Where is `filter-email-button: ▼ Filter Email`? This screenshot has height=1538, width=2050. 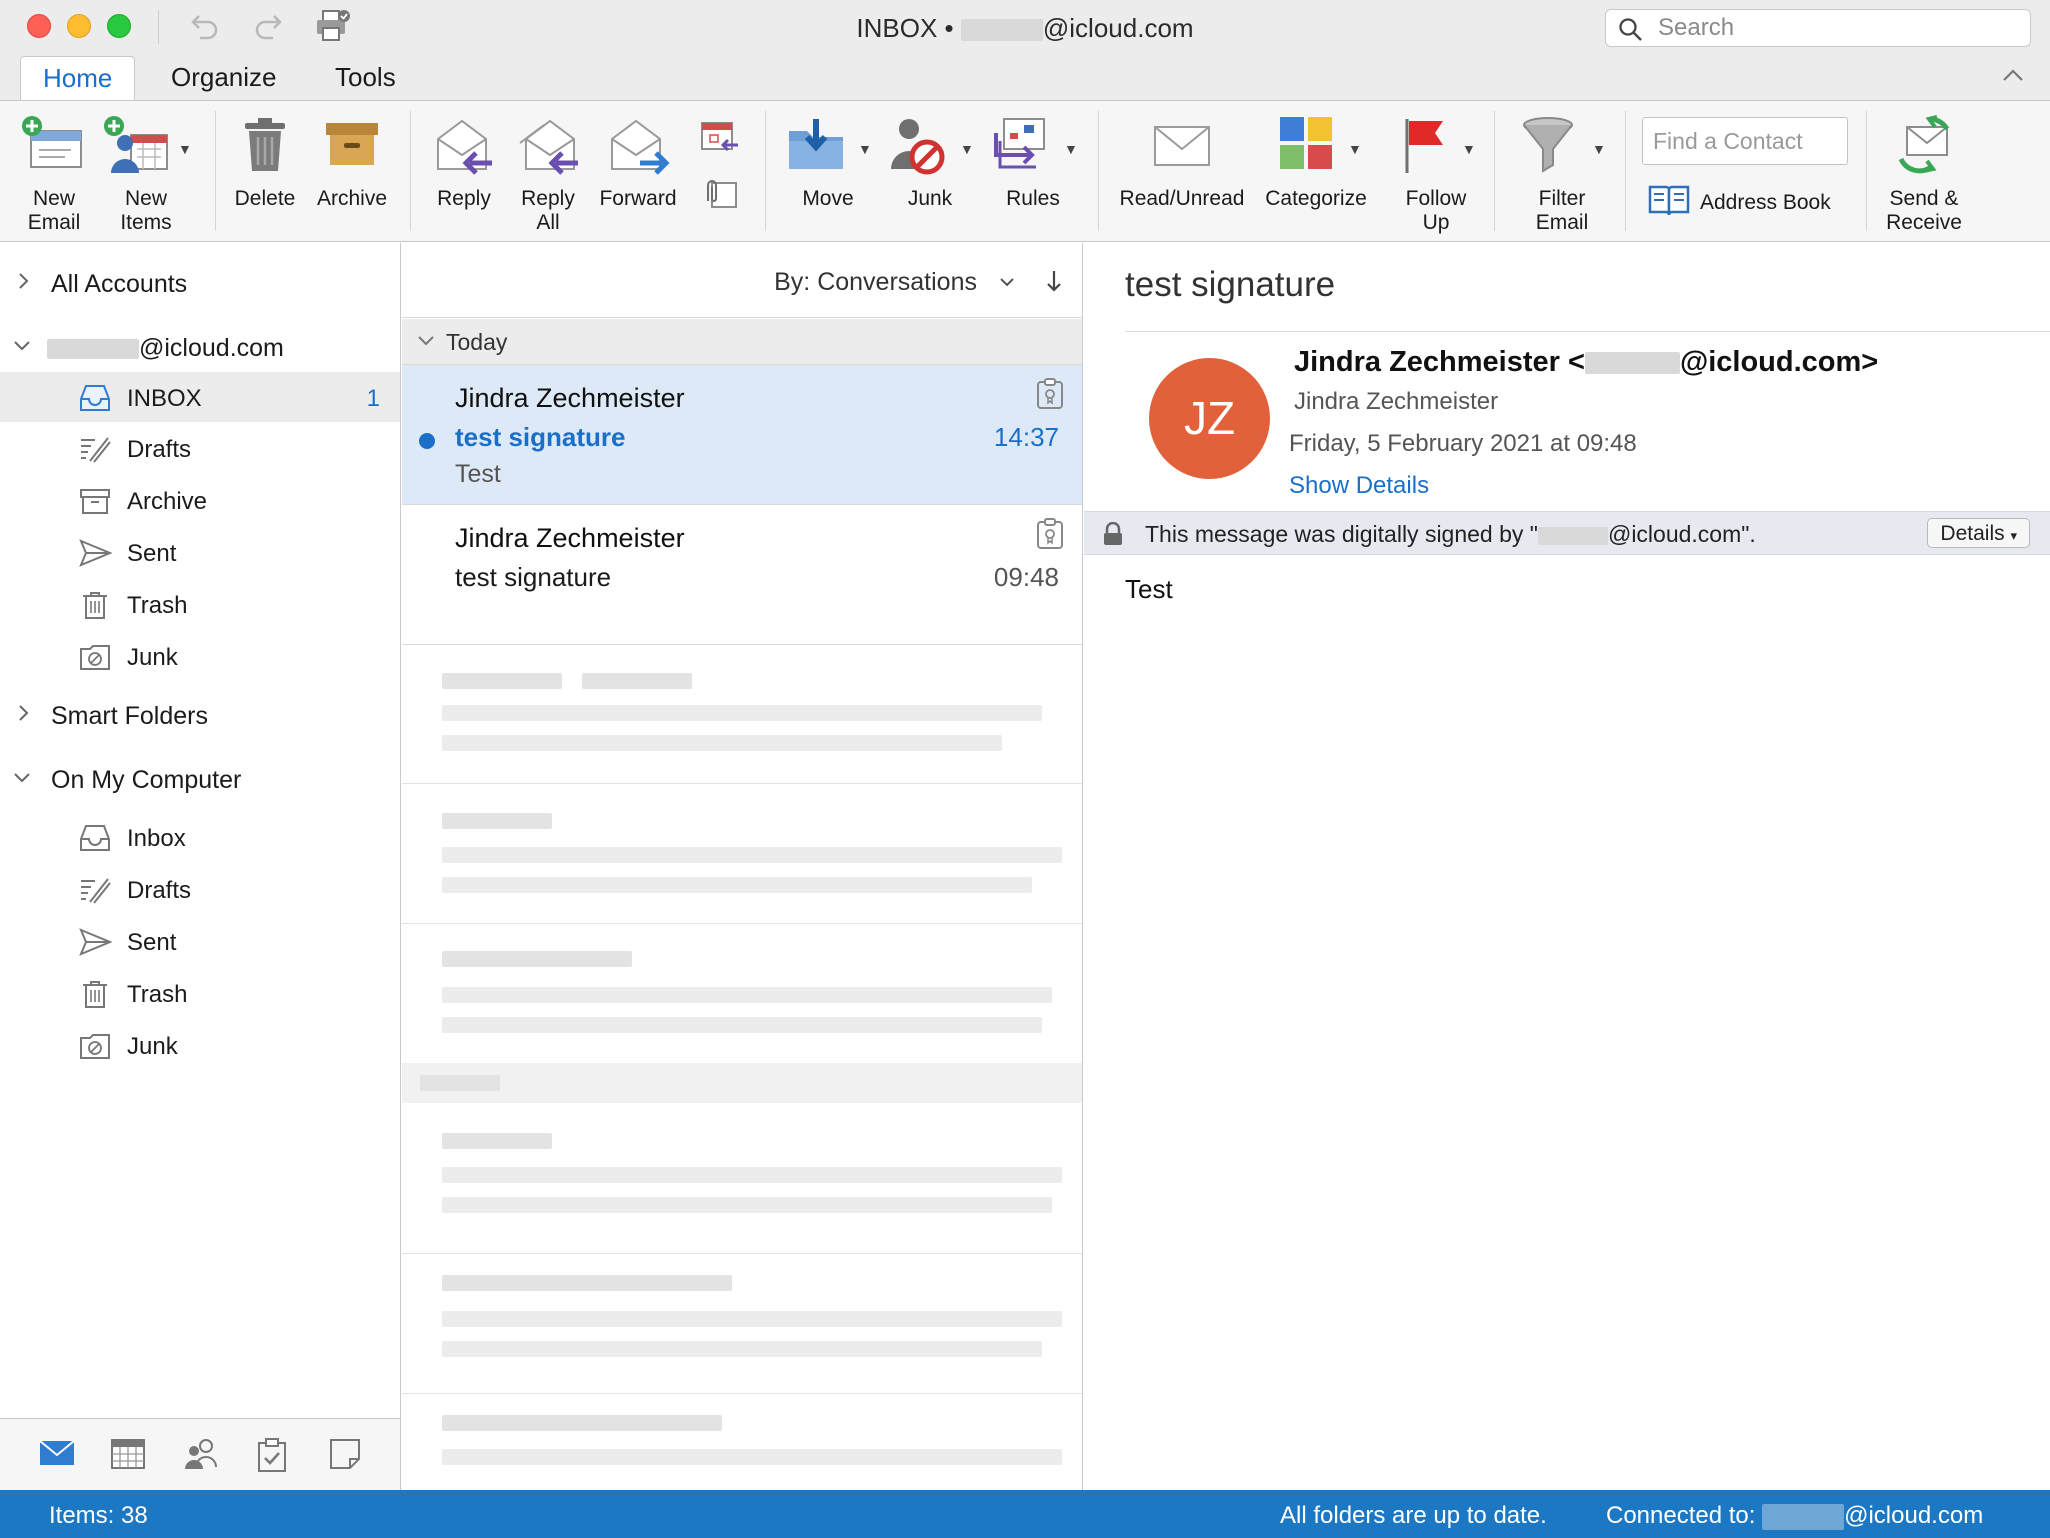 filter-email-button: ▼ Filter Email is located at coordinates (1562, 171).